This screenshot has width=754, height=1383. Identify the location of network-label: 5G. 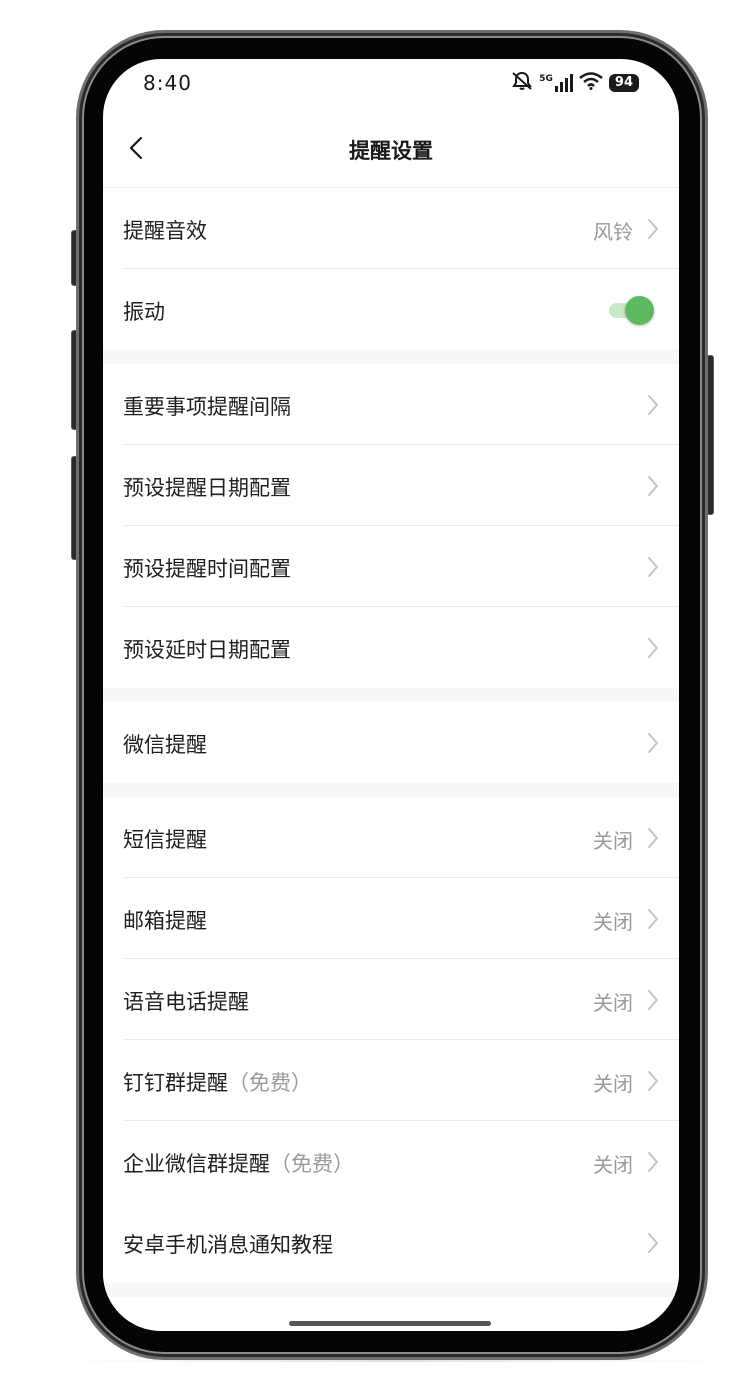
(546, 79).